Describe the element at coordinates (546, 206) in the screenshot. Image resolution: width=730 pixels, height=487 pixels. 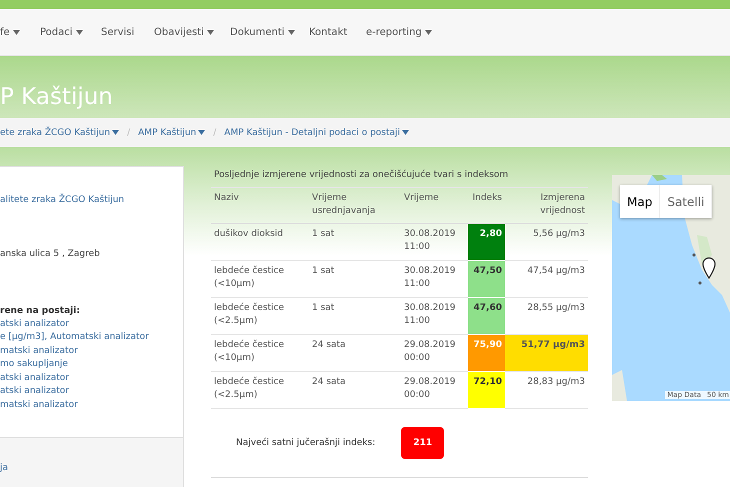
I see `column-header: Izmjerena vrijednost` at that location.